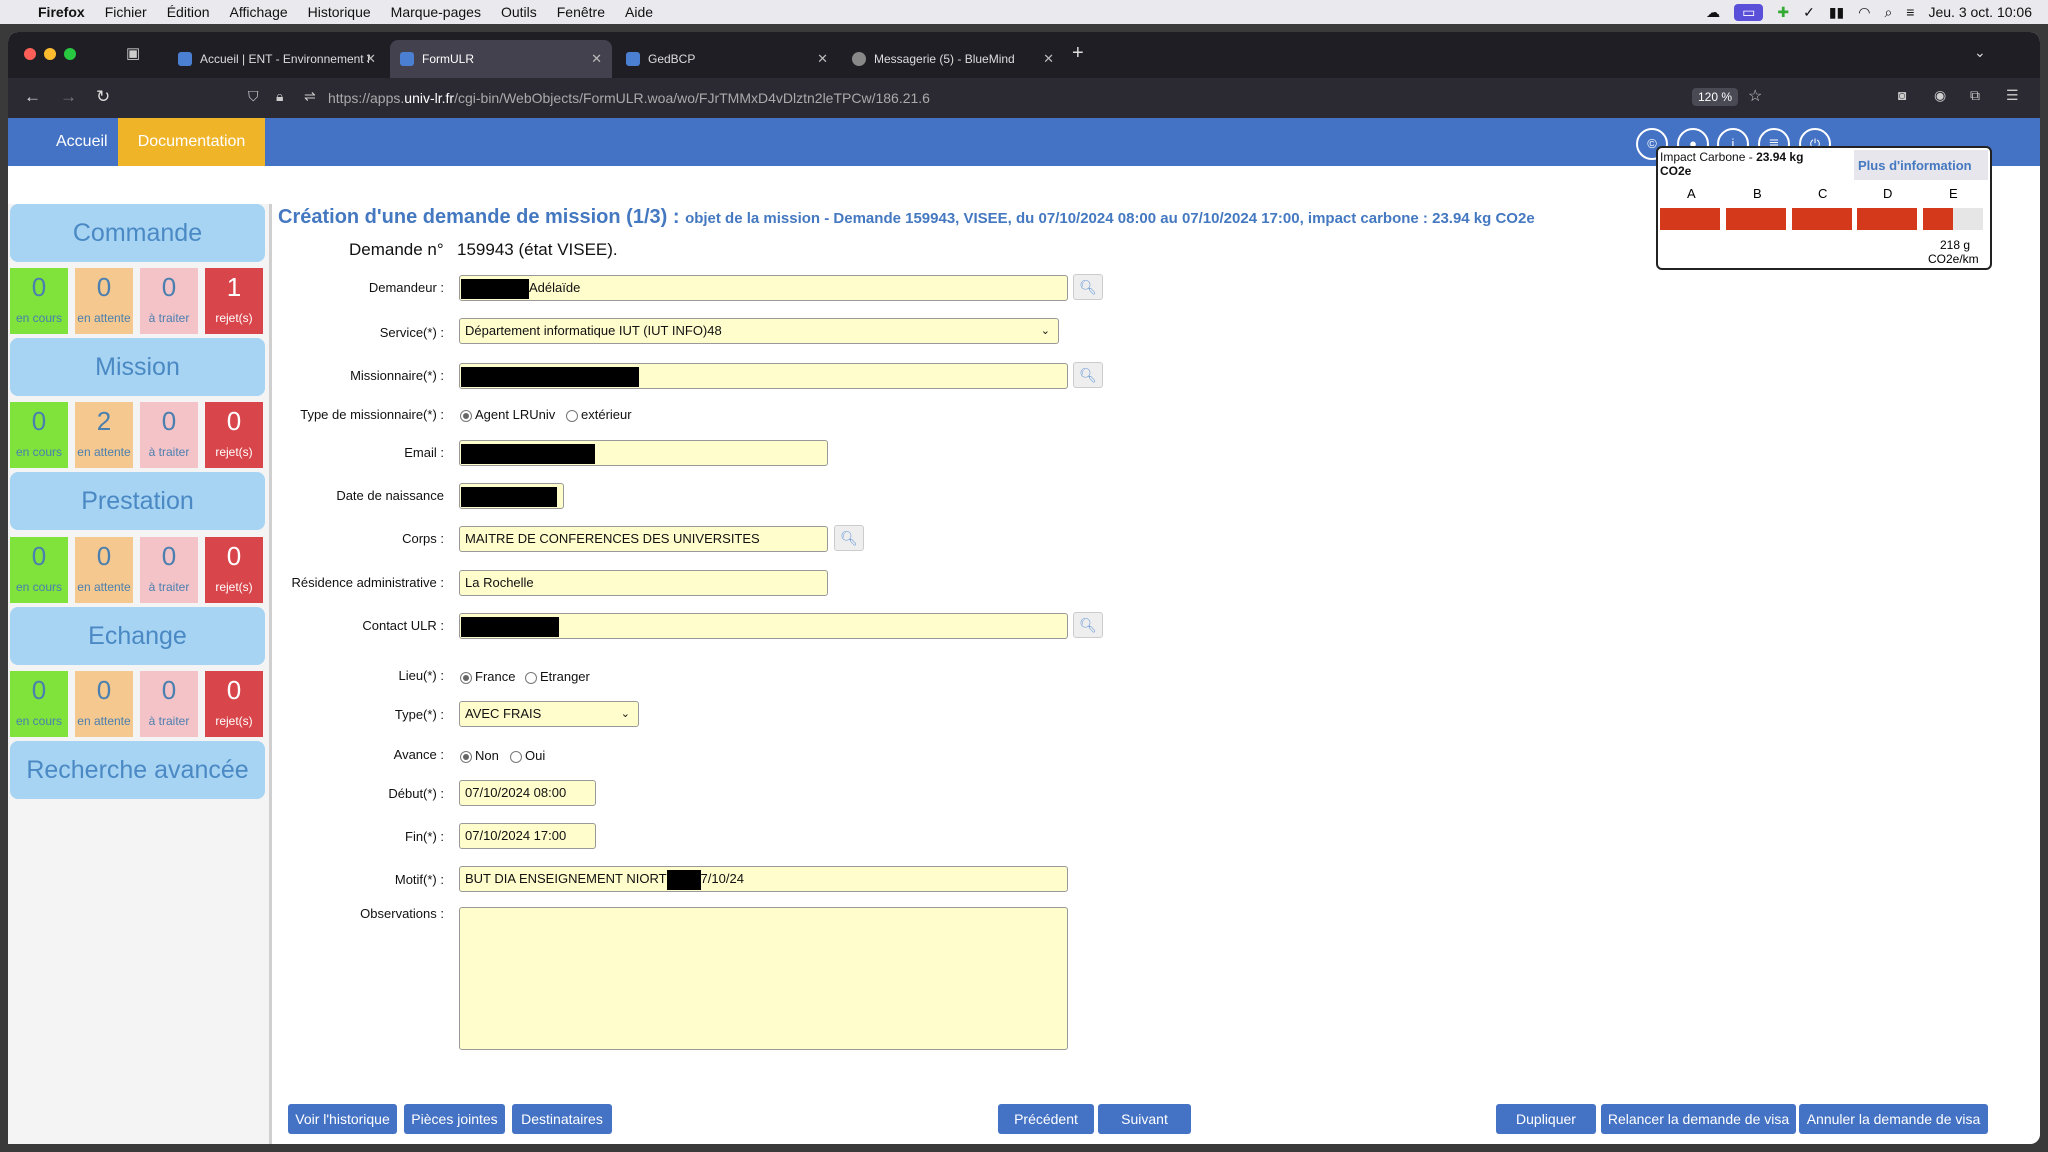 The image size is (2048, 1152). What do you see at coordinates (436, 12) in the screenshot?
I see `menu-marque-pages: Marque-pages` at bounding box center [436, 12].